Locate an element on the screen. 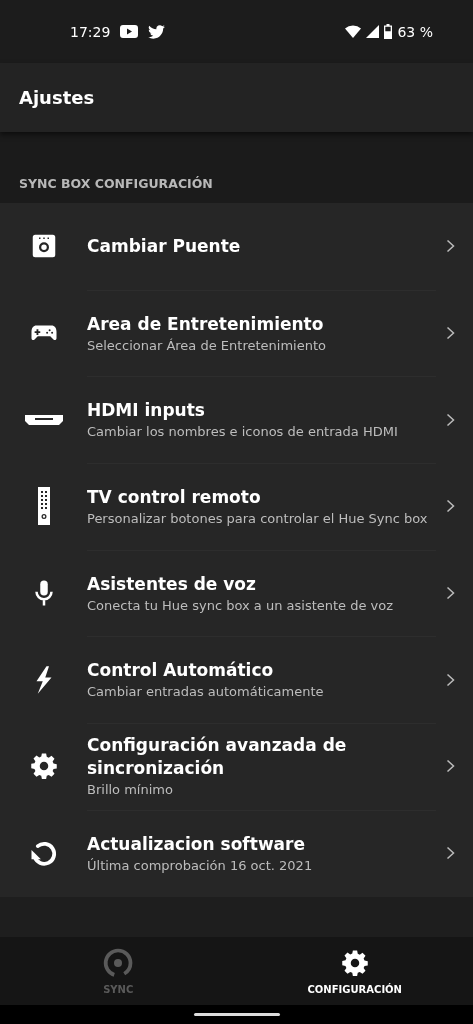 The height and width of the screenshot is (1024, 473). sync-icon is located at coordinates (118, 962).